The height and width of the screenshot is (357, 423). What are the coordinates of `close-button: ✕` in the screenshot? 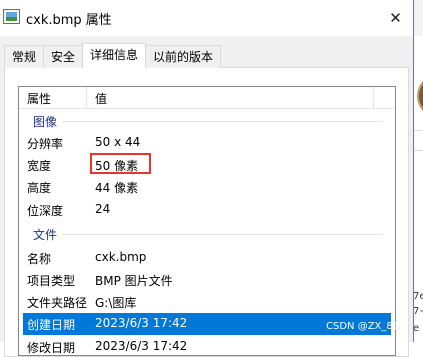 It's located at (395, 18).